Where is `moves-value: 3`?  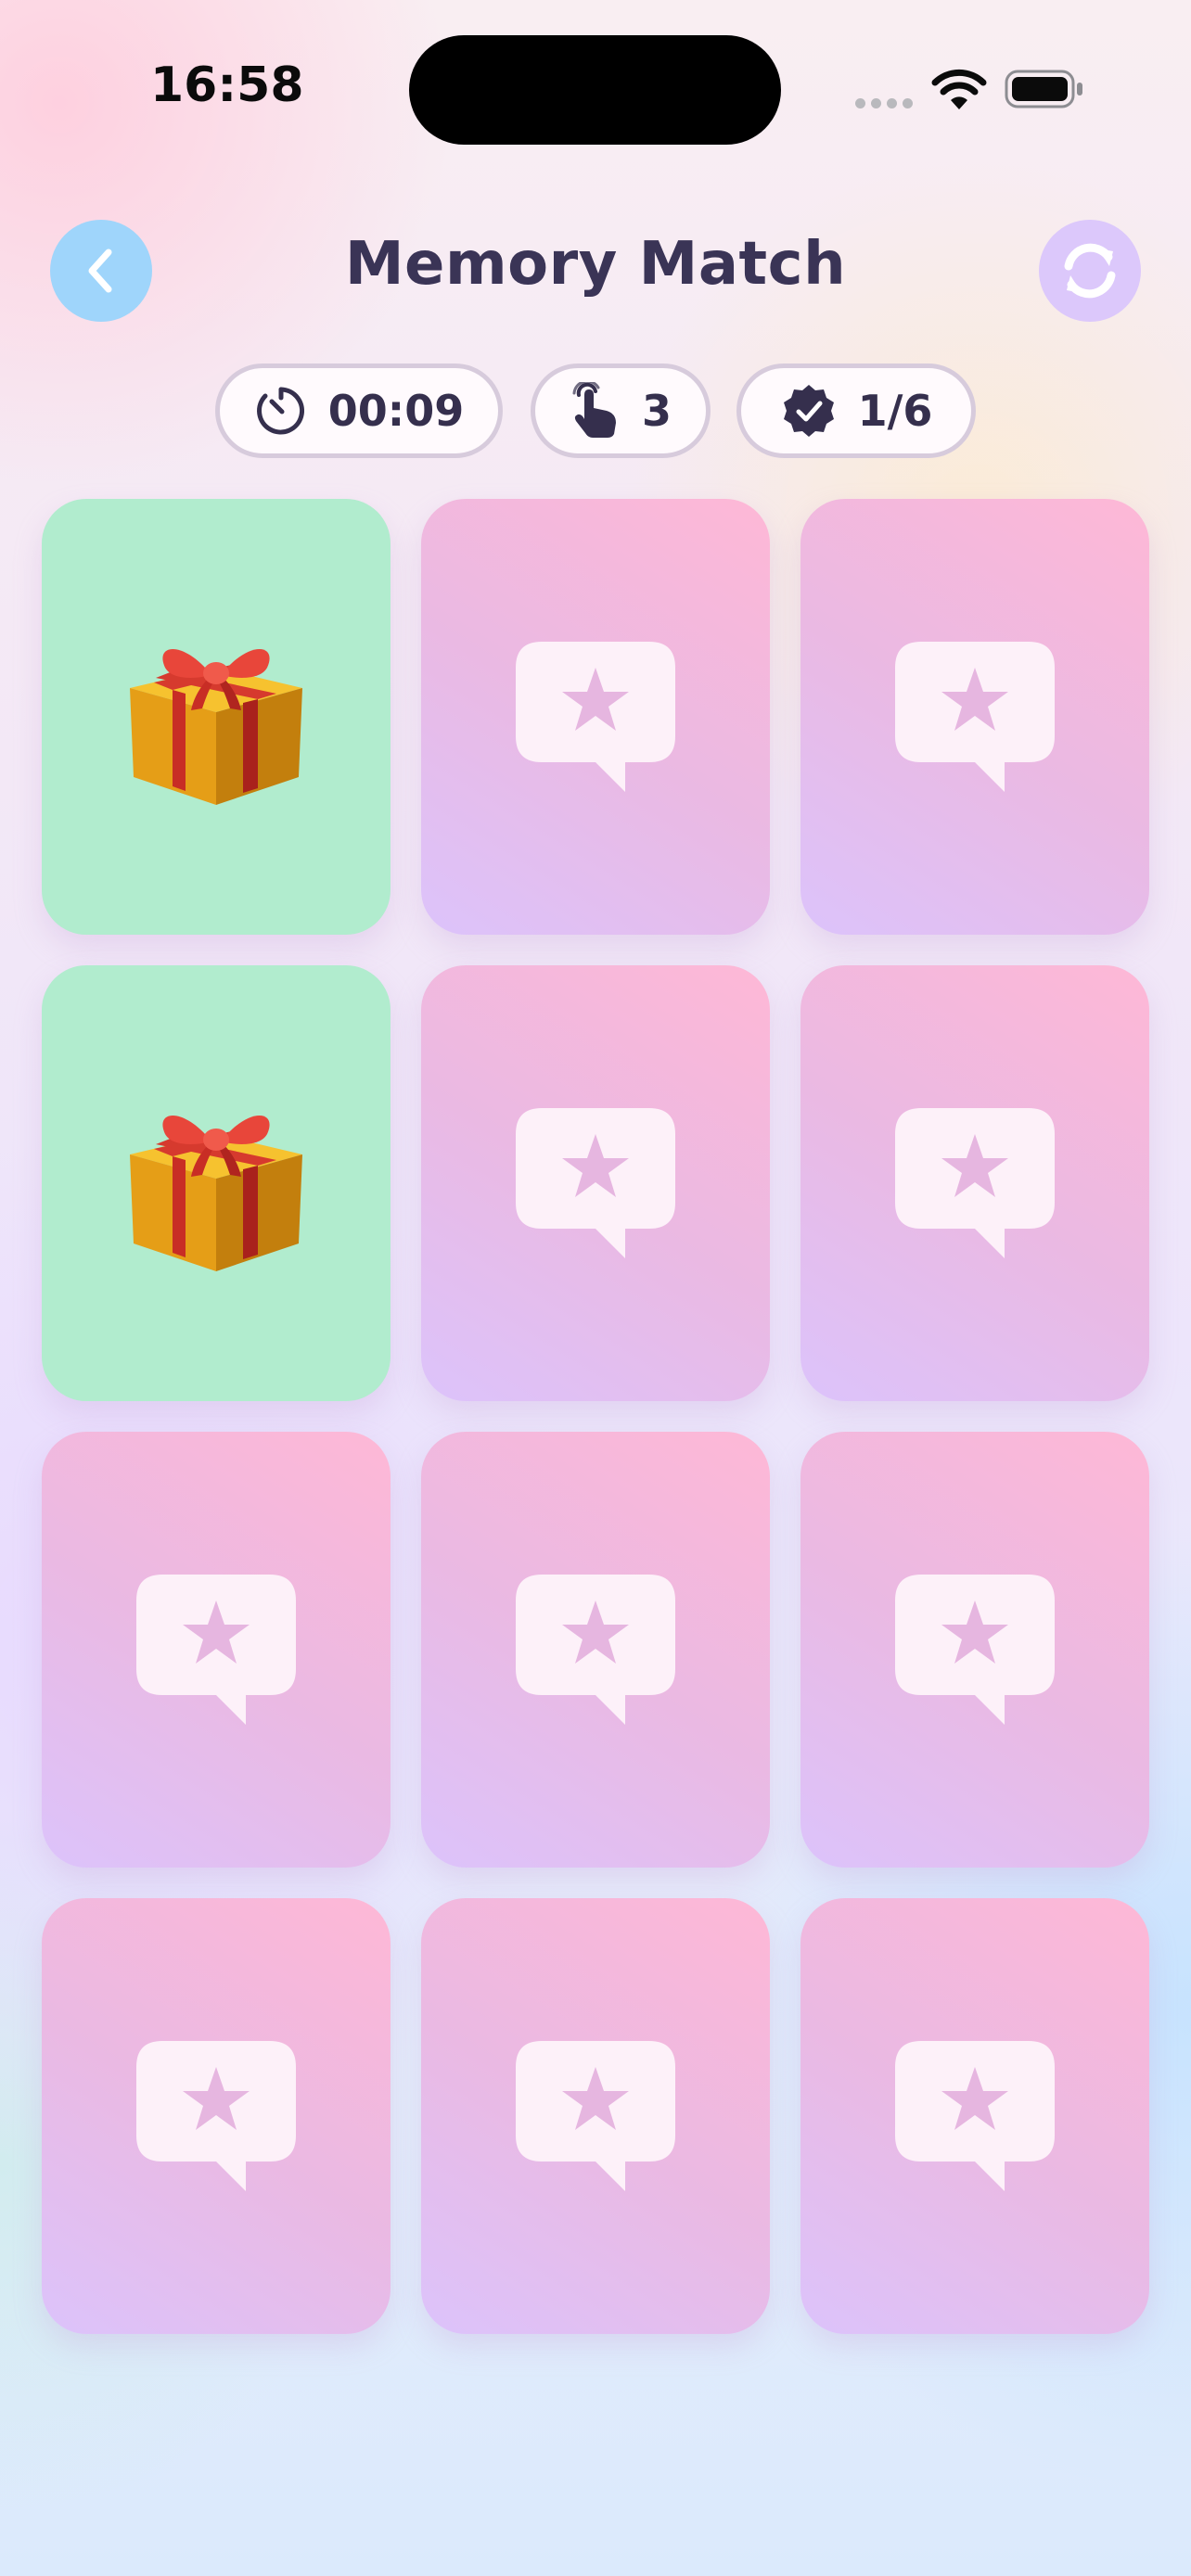
moves-value: 3 is located at coordinates (656, 411).